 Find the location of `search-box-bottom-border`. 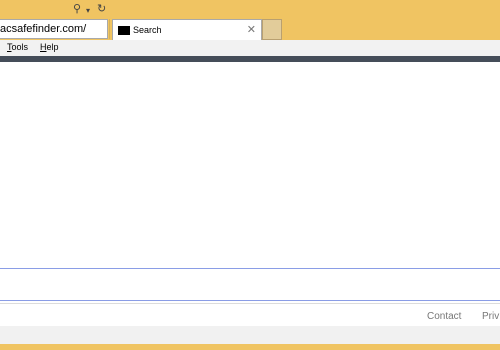

search-box-bottom-border is located at coordinates (250, 300).